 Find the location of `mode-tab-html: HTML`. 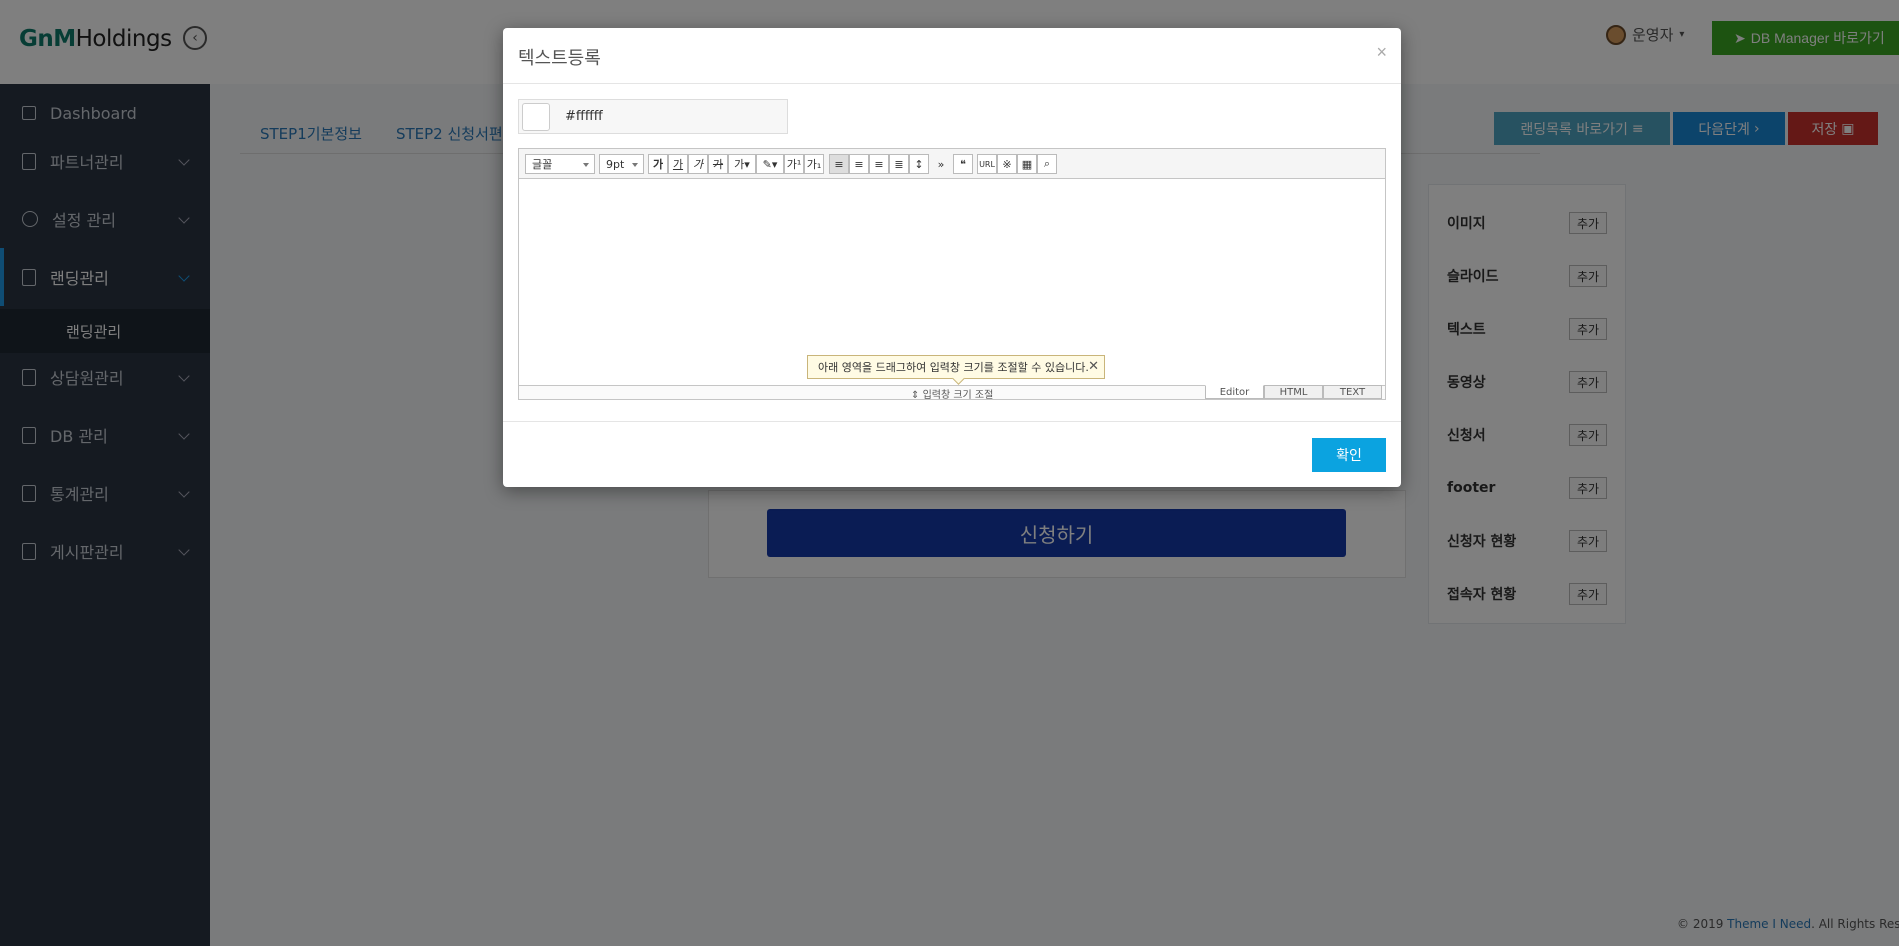

mode-tab-html: HTML is located at coordinates (1293, 392).